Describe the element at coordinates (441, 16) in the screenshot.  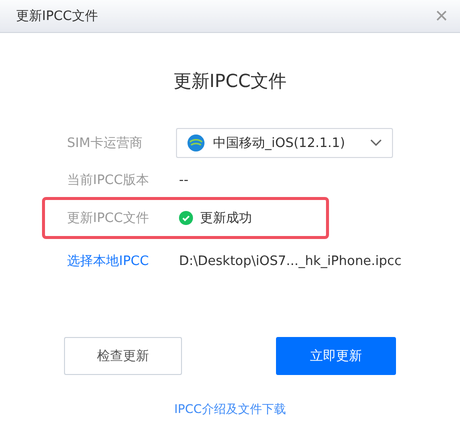
I see `close-button: ×` at that location.